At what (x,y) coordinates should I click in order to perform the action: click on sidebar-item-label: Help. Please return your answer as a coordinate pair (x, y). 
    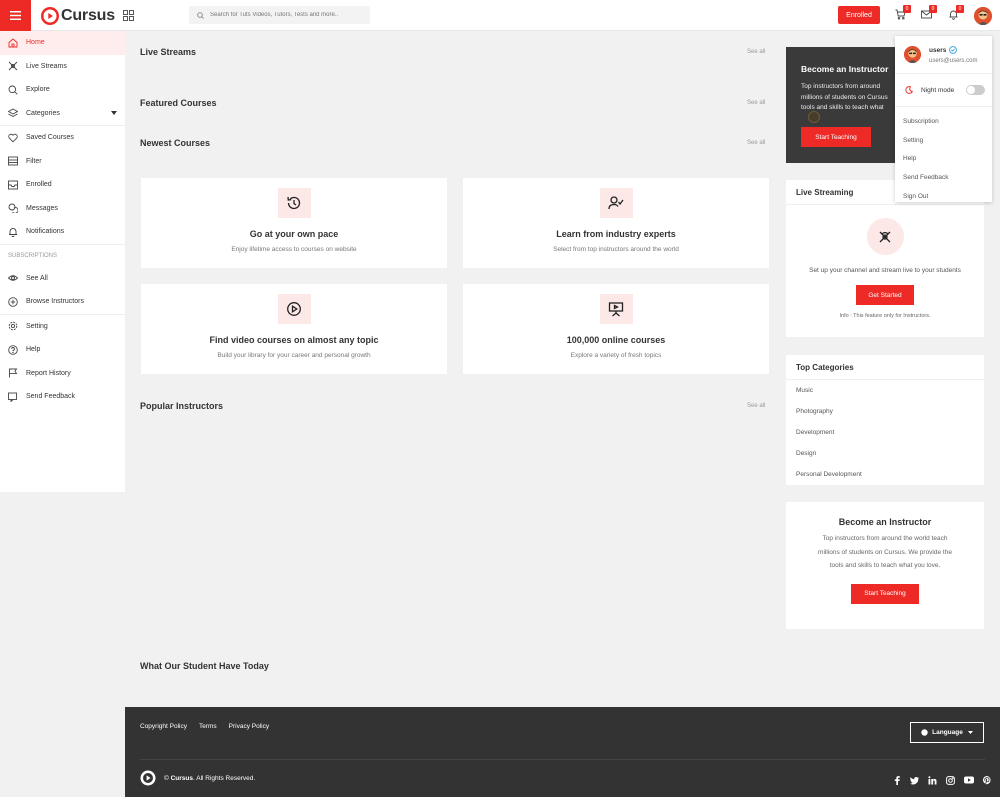
    Looking at the image, I should click on (33, 350).